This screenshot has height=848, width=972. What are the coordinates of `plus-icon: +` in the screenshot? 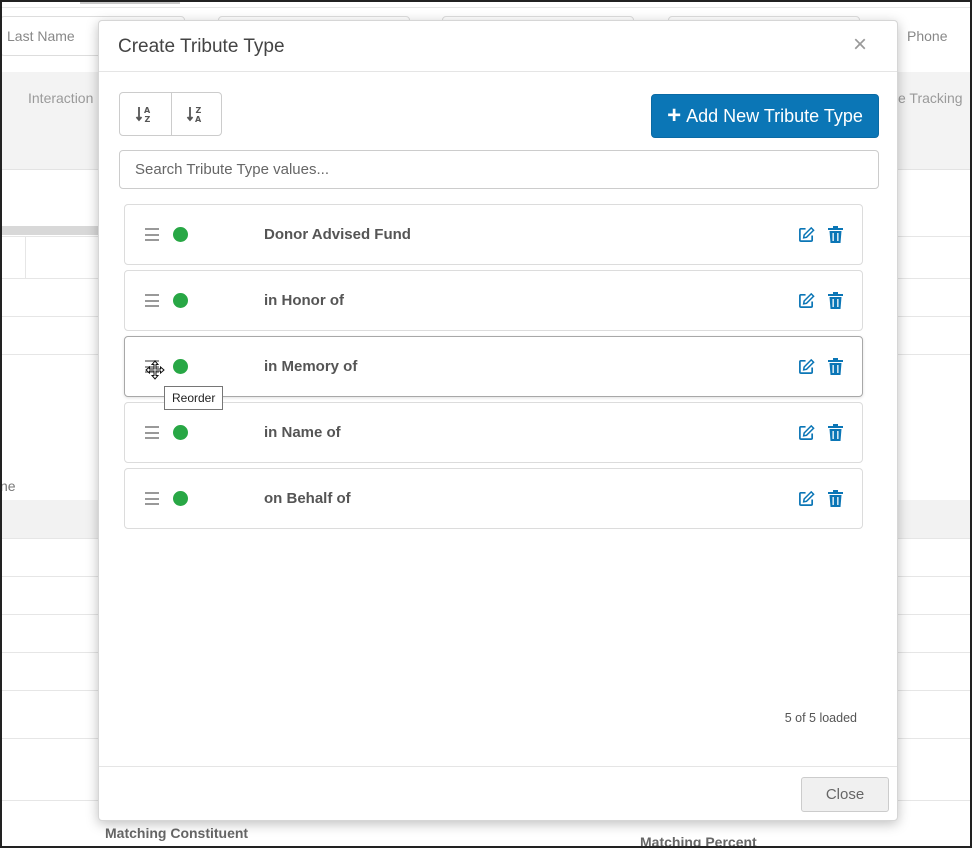 It's located at (674, 115).